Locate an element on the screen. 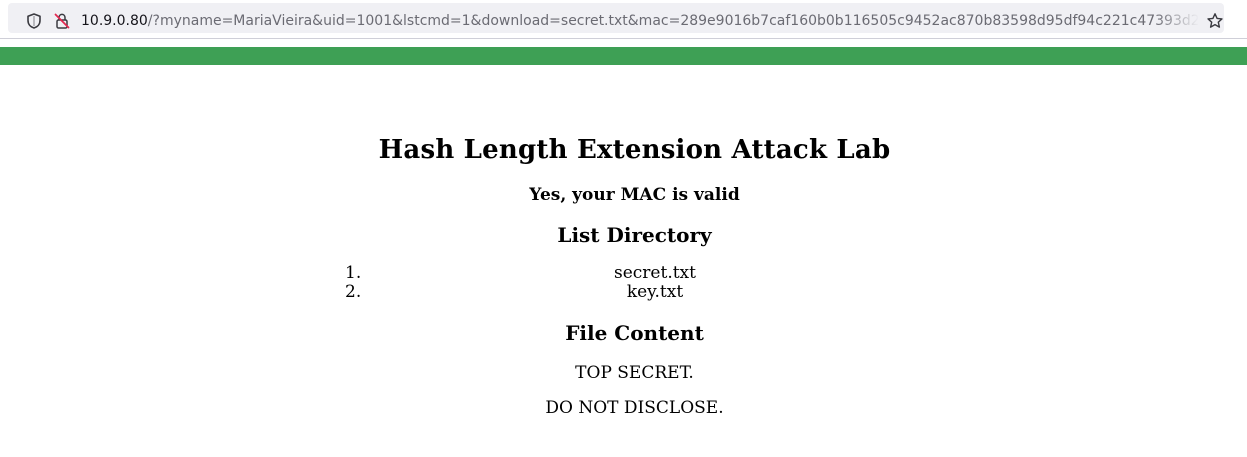 This screenshot has height=457, width=1247. list-item: 2. key.txt is located at coordinates (635, 292).